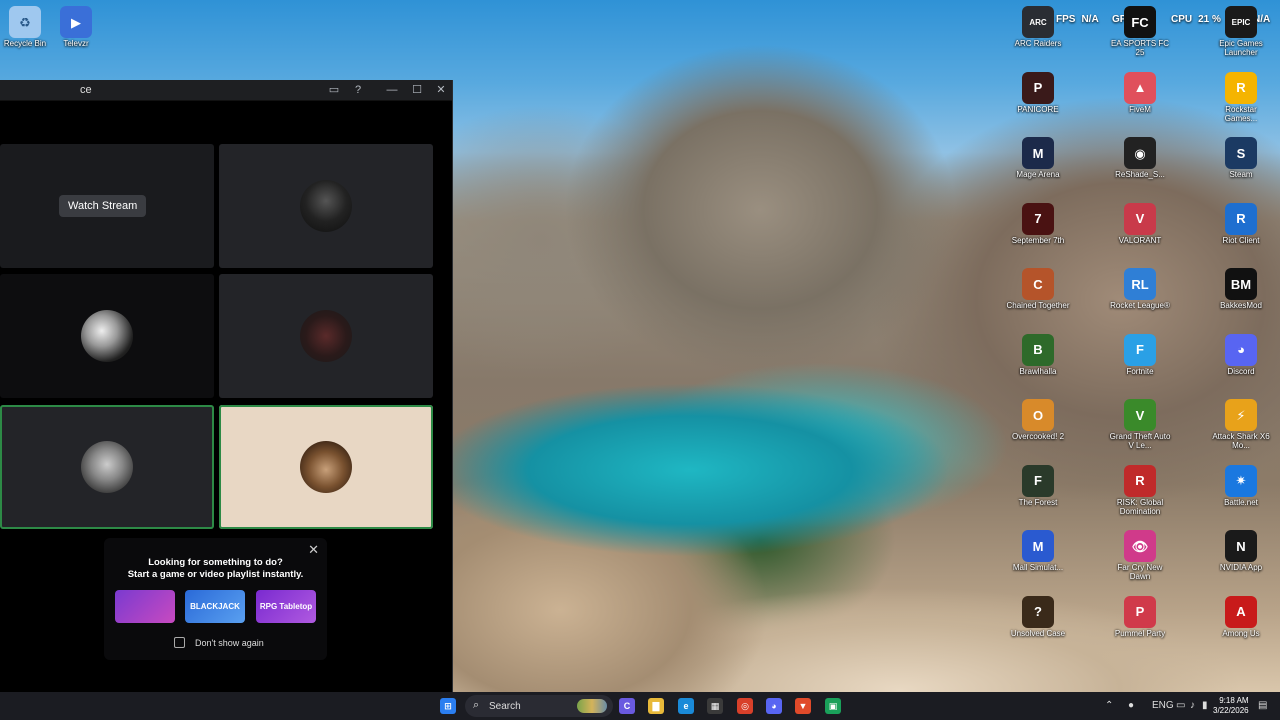 This screenshot has width=1280, height=720. Describe the element at coordinates (1140, 633) in the screenshot. I see `desktop-icon-label: Pummel Party` at that location.